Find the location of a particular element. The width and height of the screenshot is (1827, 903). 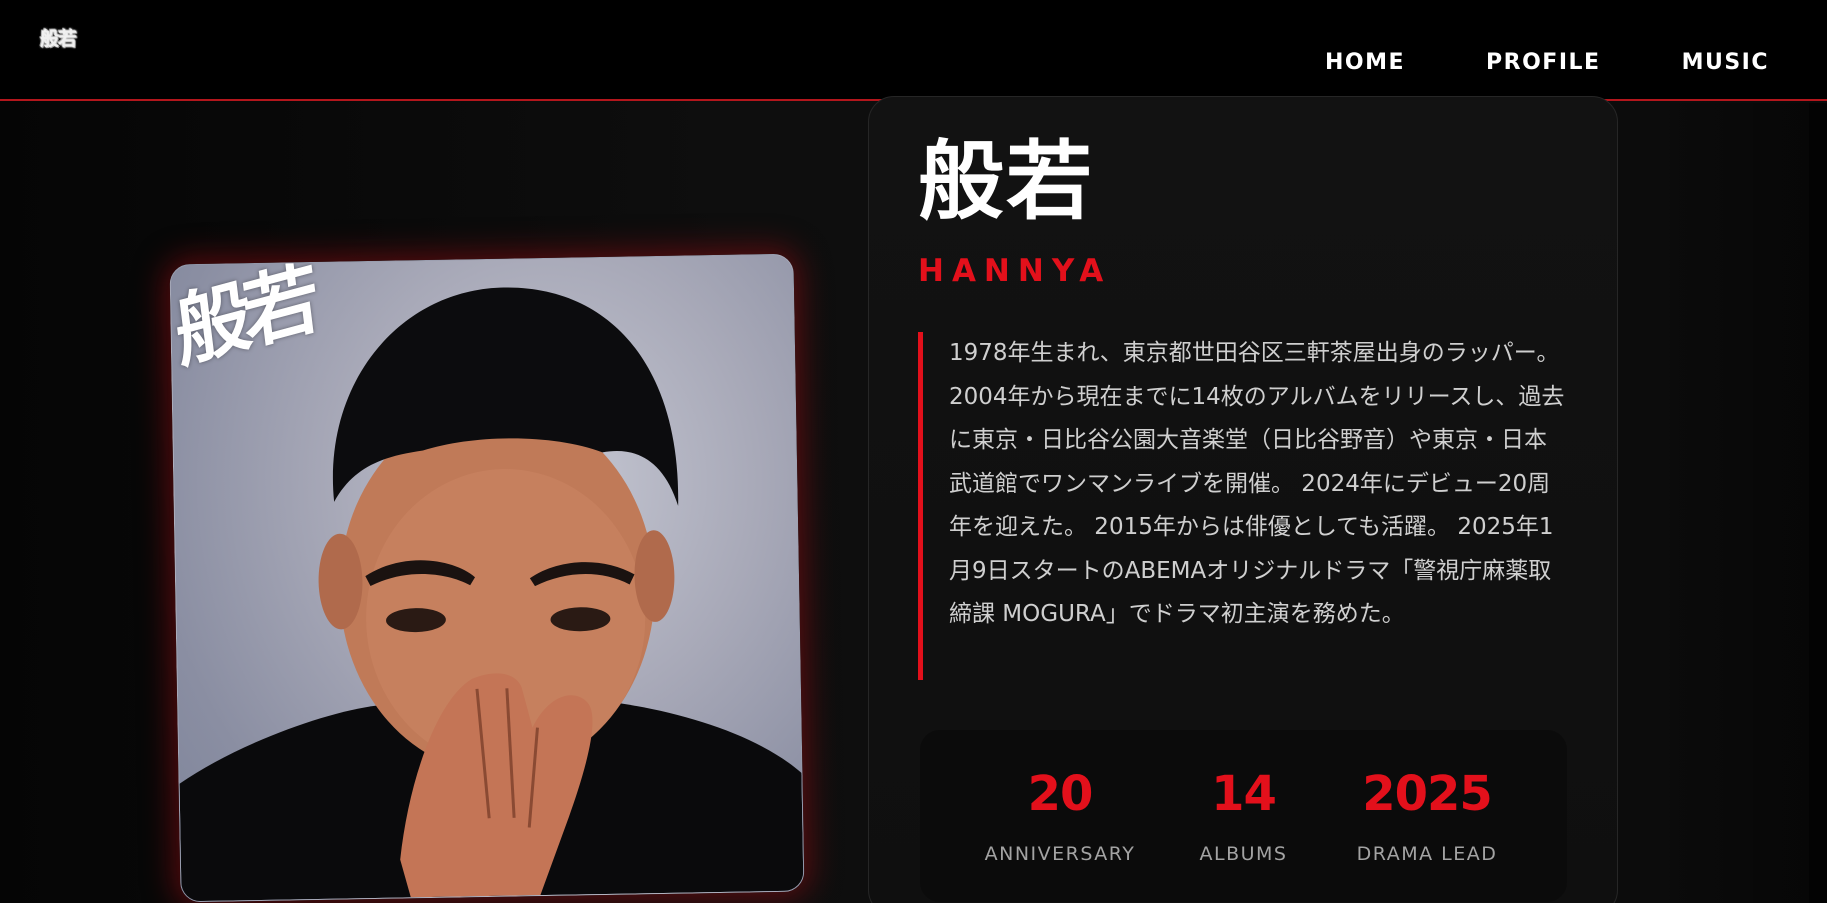

stat-albums: 14 ALBUMS is located at coordinates (1244, 836).